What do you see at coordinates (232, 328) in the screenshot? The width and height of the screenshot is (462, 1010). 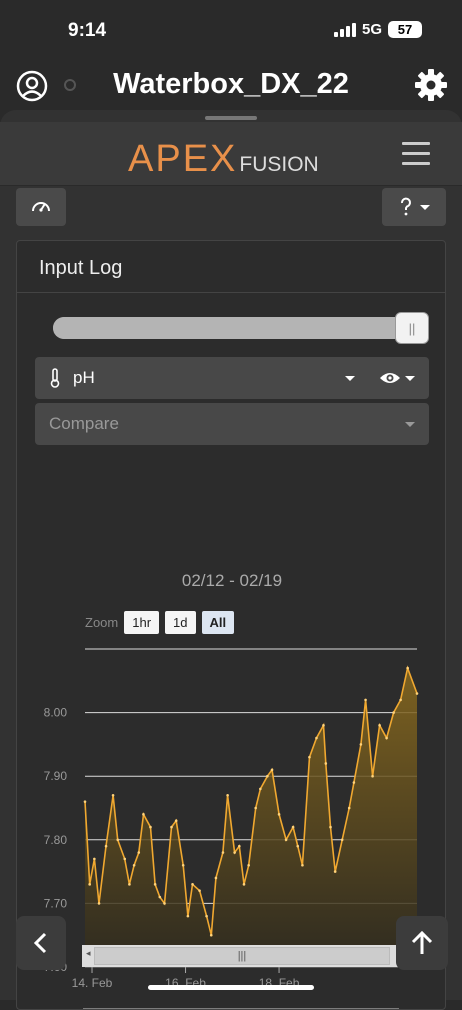 I see `slider-fill` at bounding box center [232, 328].